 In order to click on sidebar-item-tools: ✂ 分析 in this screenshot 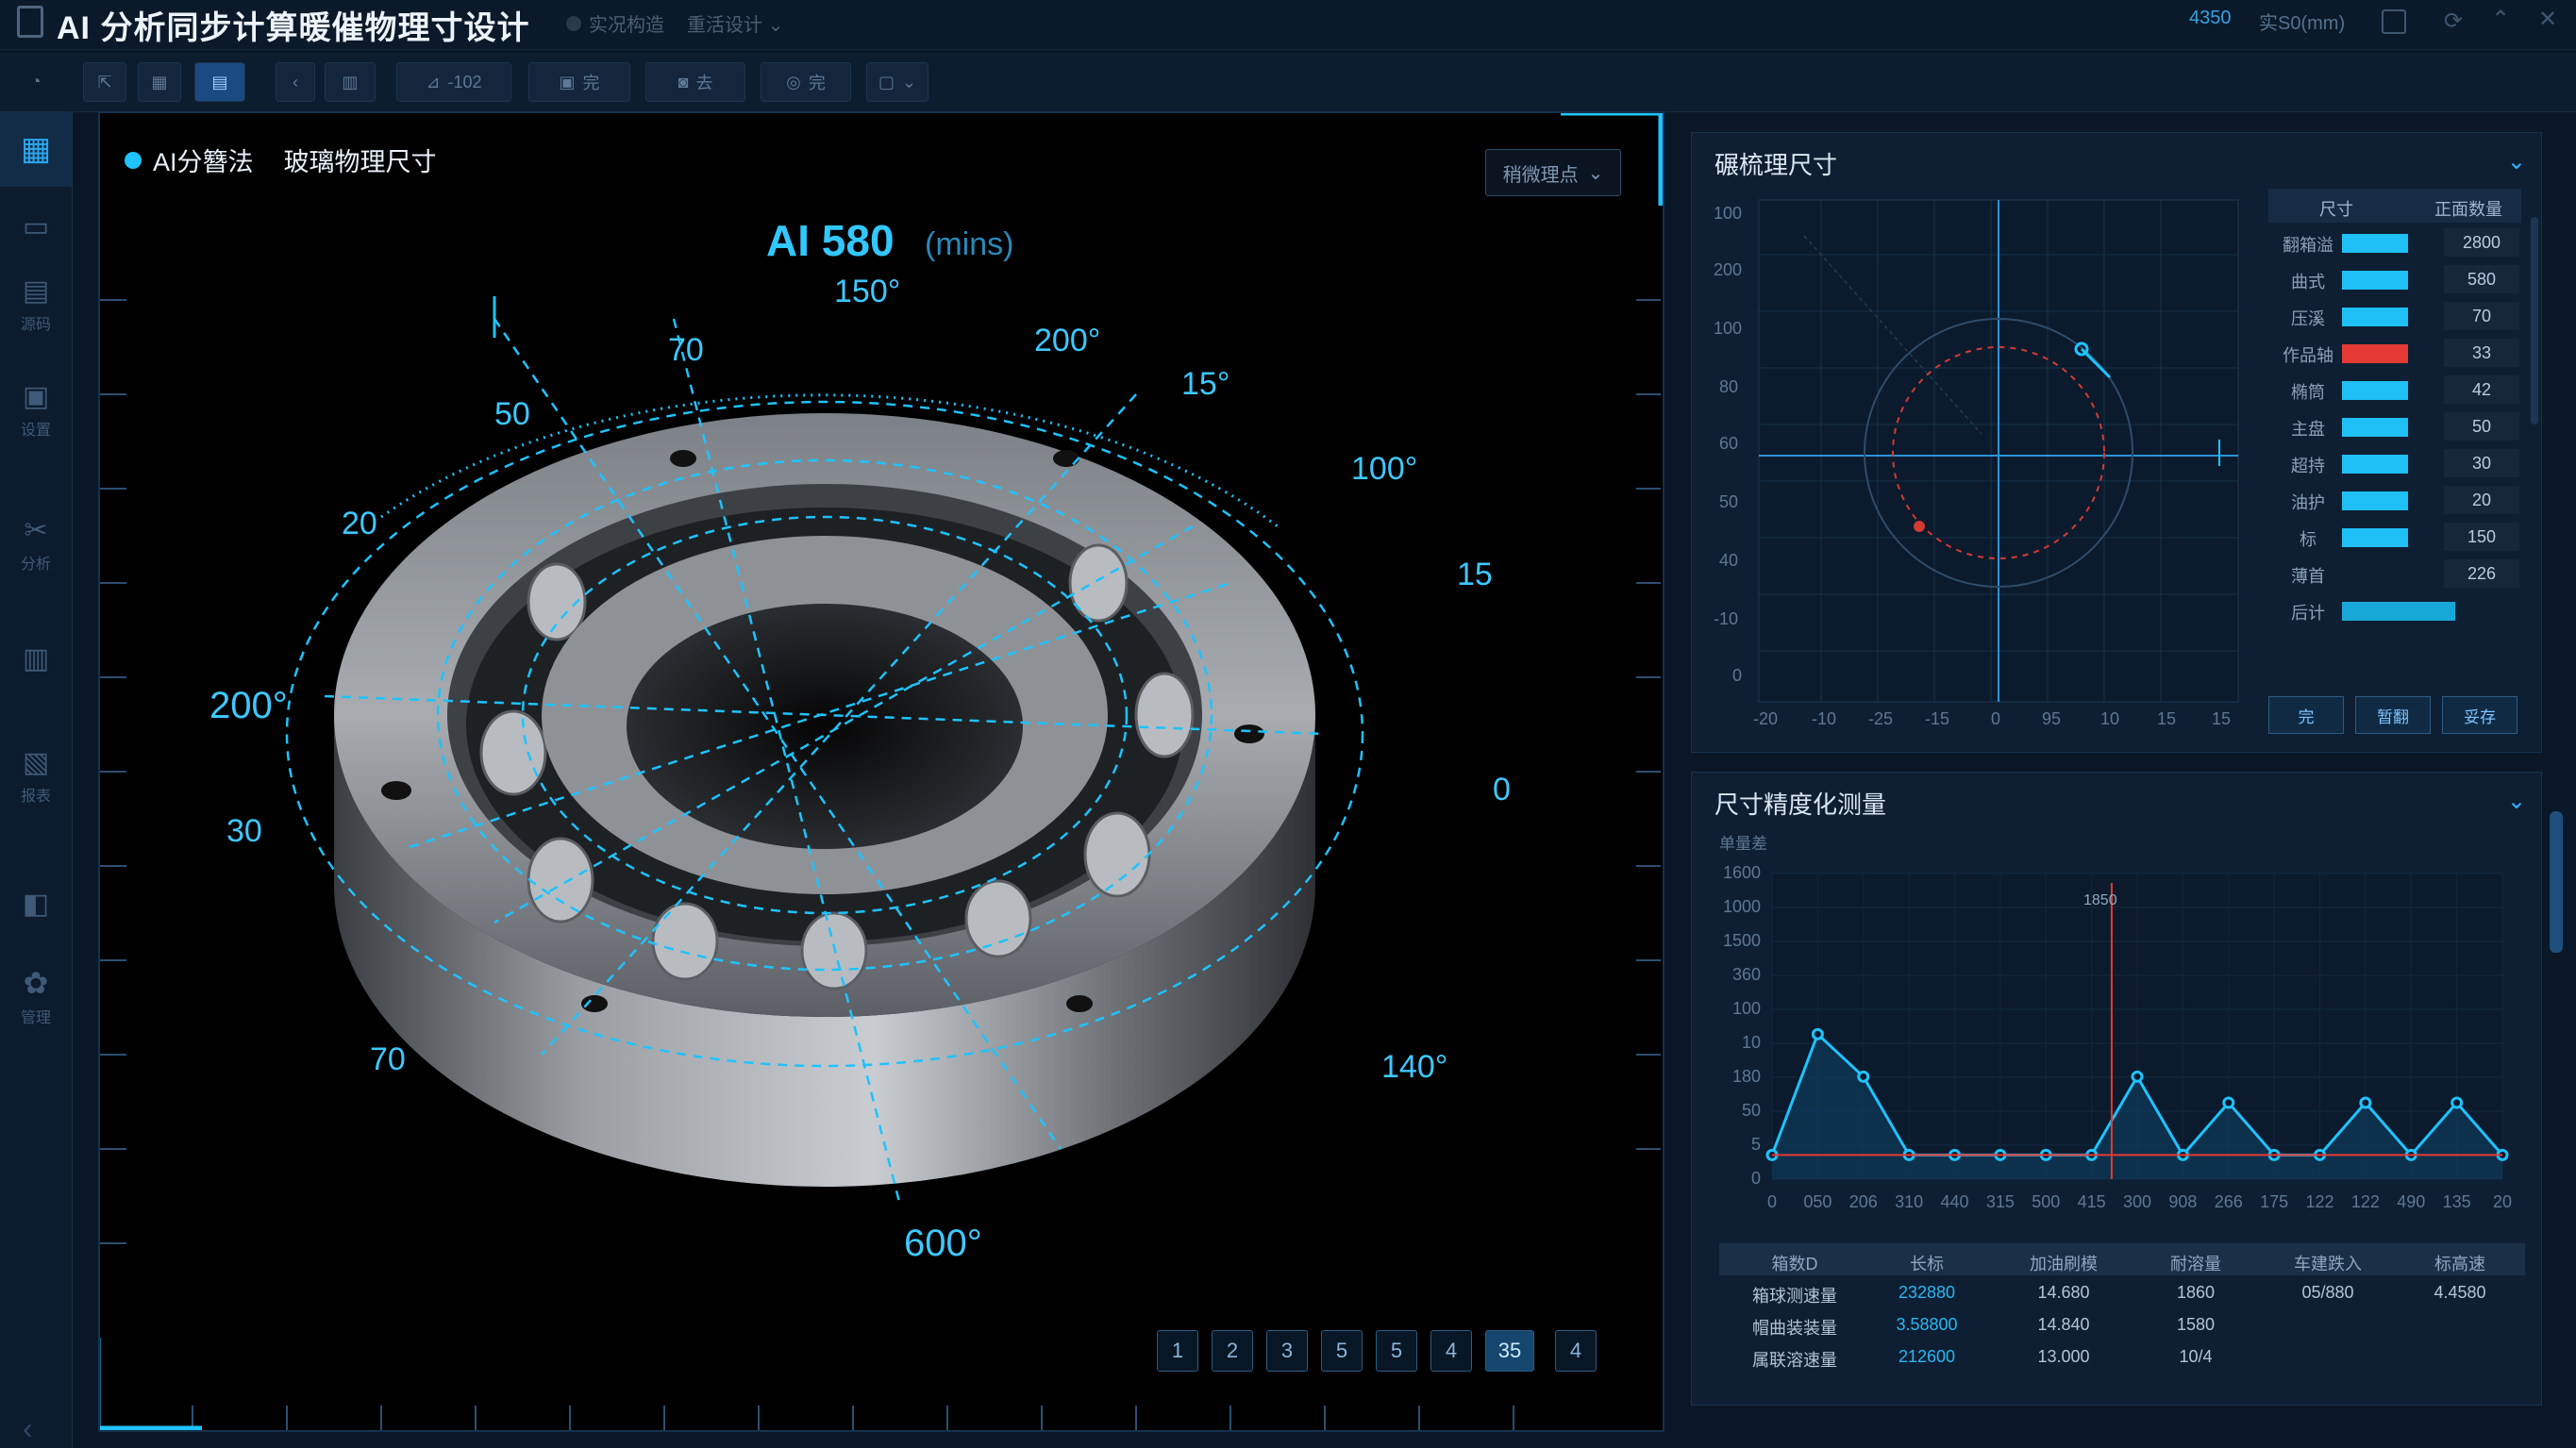, I will do `click(36, 543)`.